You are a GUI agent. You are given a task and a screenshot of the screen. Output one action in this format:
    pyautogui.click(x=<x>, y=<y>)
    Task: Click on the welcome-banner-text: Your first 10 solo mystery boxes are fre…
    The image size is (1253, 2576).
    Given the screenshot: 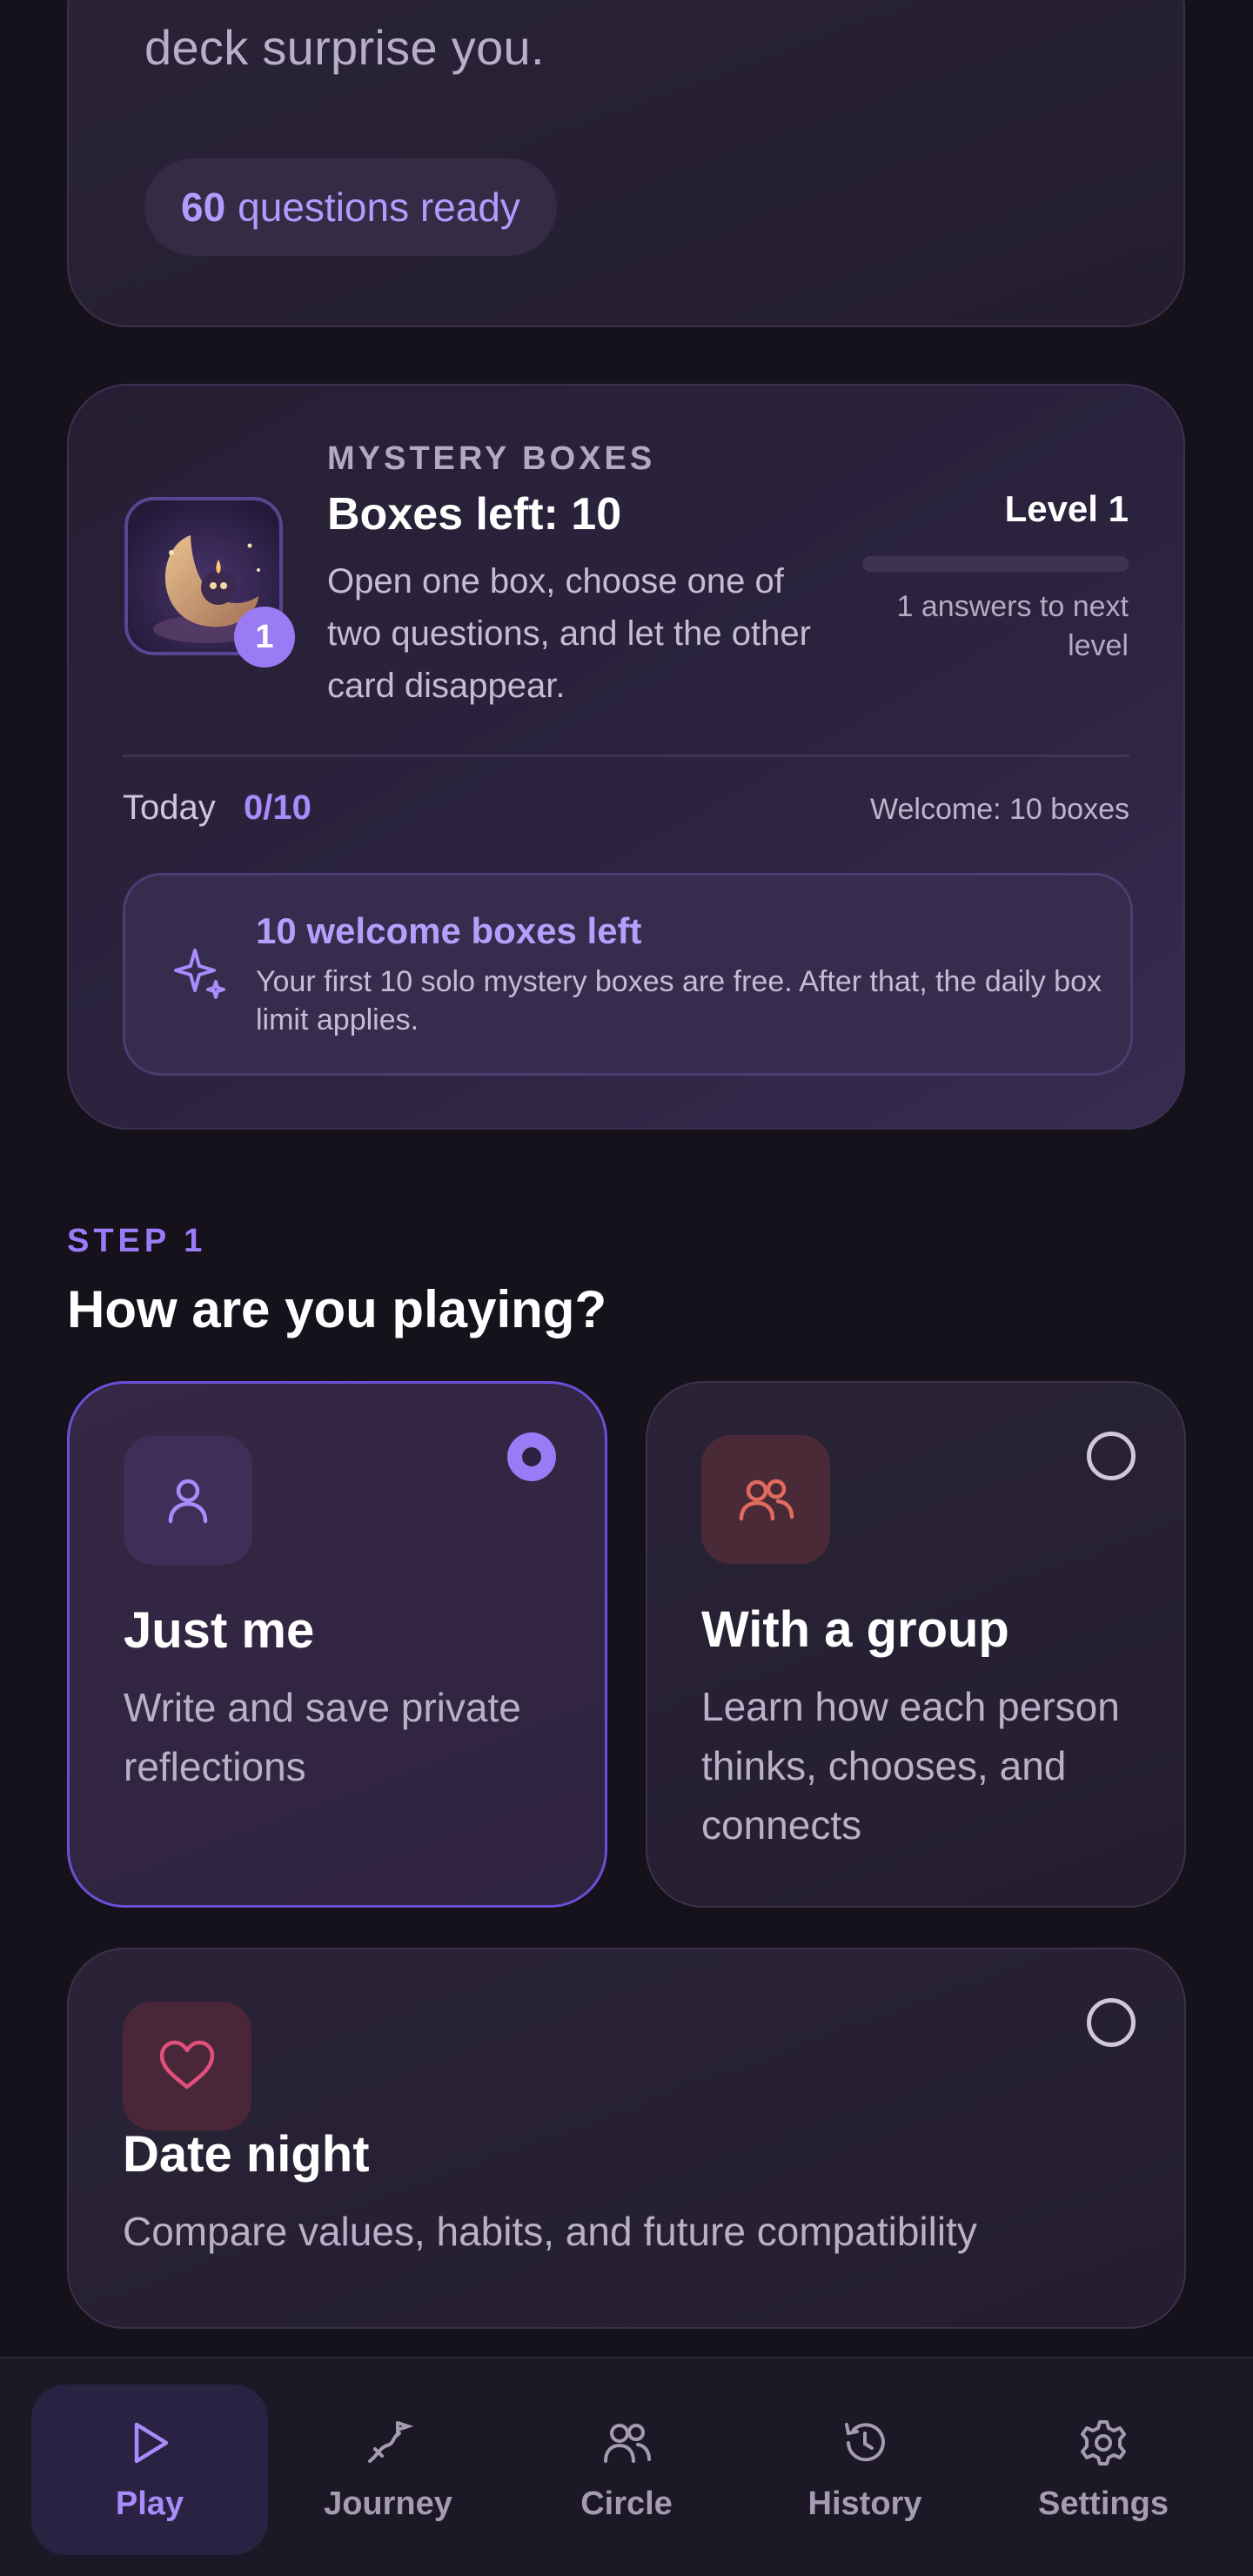 What is the action you would take?
    pyautogui.click(x=679, y=1000)
    